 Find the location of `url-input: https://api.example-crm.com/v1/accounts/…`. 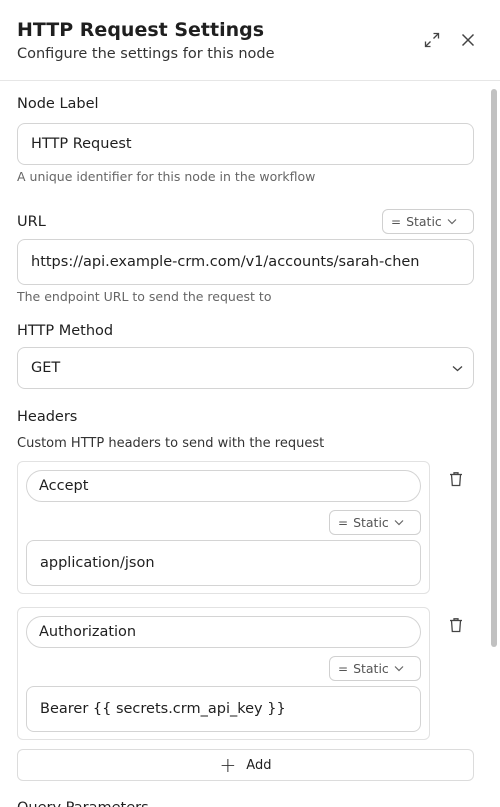

url-input: https://api.example-crm.com/v1/accounts/… is located at coordinates (245, 262).